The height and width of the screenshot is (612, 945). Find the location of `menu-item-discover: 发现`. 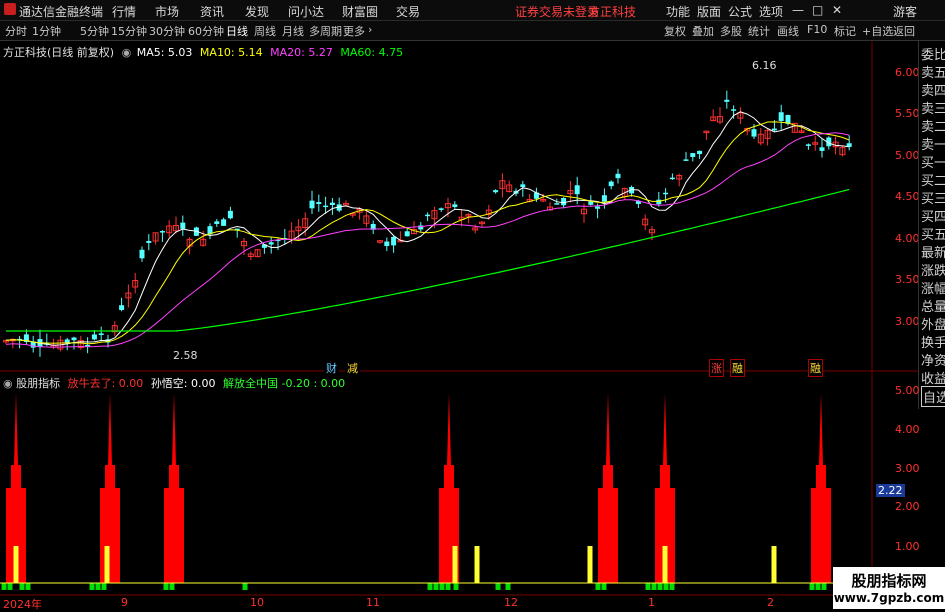

menu-item-discover: 发现 is located at coordinates (257, 11).